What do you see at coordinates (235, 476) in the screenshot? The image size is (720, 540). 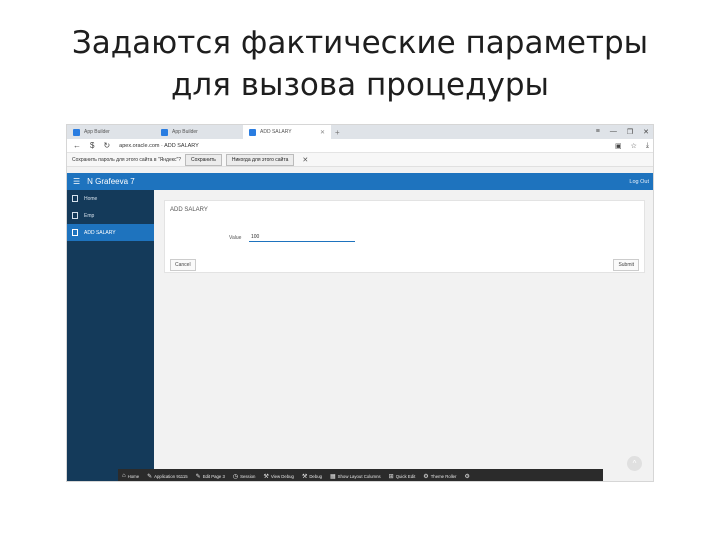 I see `clock-icon: ◷` at bounding box center [235, 476].